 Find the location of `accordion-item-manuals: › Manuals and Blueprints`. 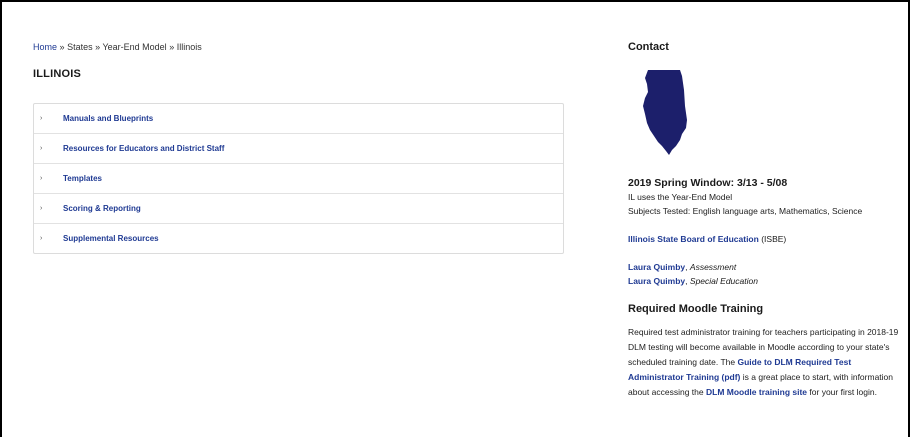

accordion-item-manuals: › Manuals and Blueprints is located at coordinates (298, 119).